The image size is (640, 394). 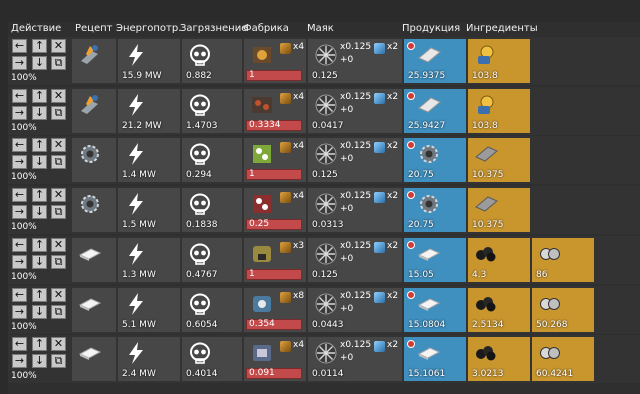 What do you see at coordinates (355, 210) in the screenshot?
I see `beacon-cell: x0.125 x2 +0 0.0313` at bounding box center [355, 210].